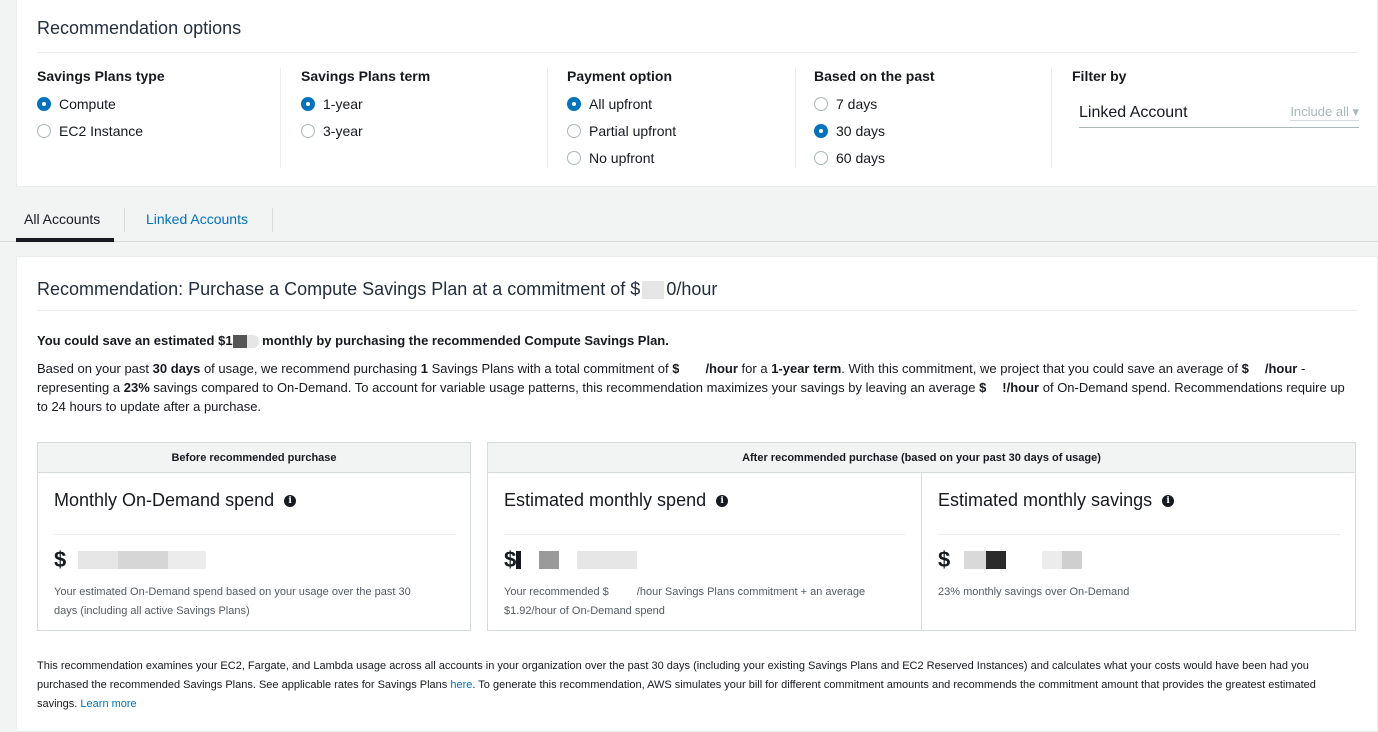 The height and width of the screenshot is (732, 1378). What do you see at coordinates (681, 157) in the screenshot?
I see `radio-no-upfront: No upfront` at bounding box center [681, 157].